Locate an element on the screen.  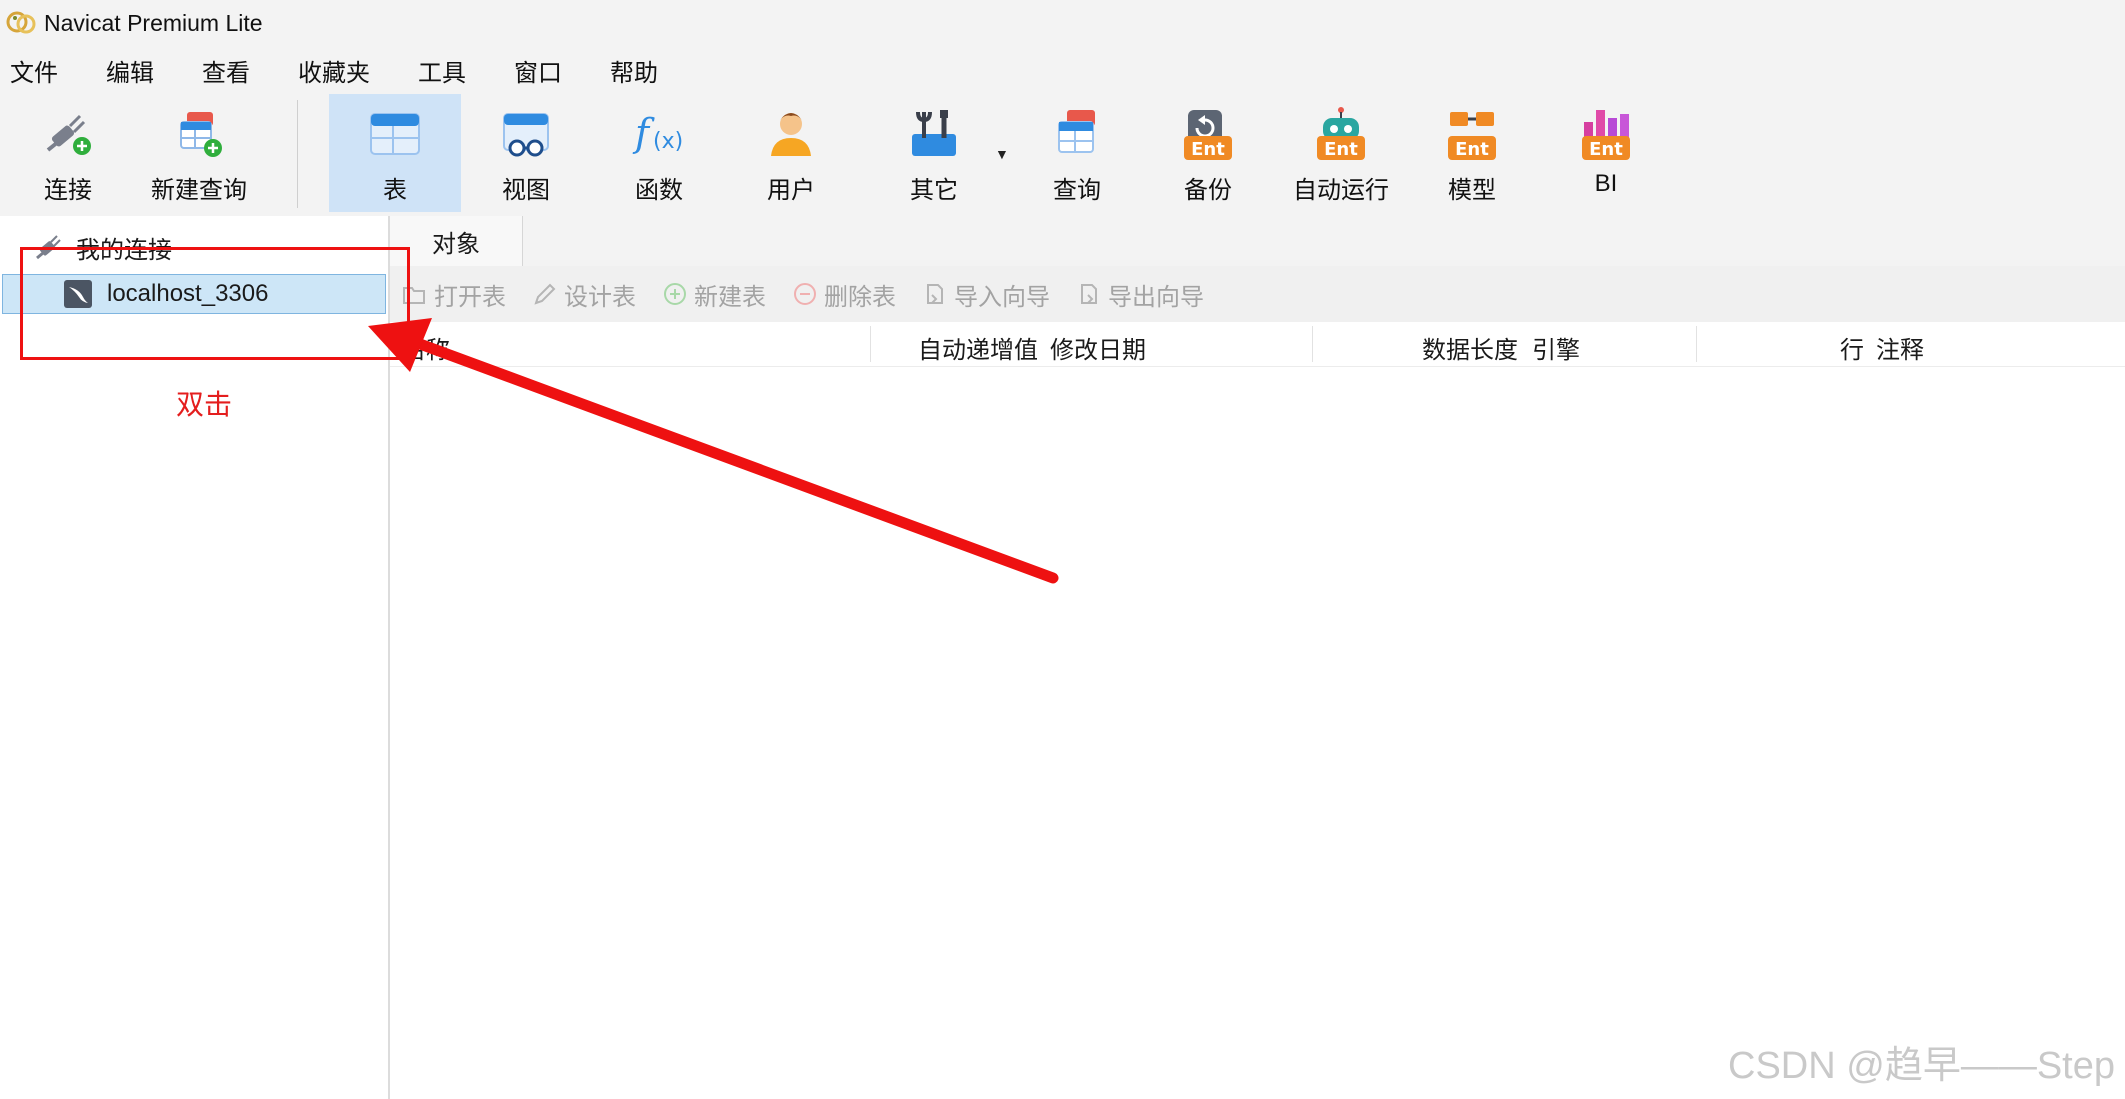
col-modified-date: 修改日期 is located at coordinates (1098, 347).